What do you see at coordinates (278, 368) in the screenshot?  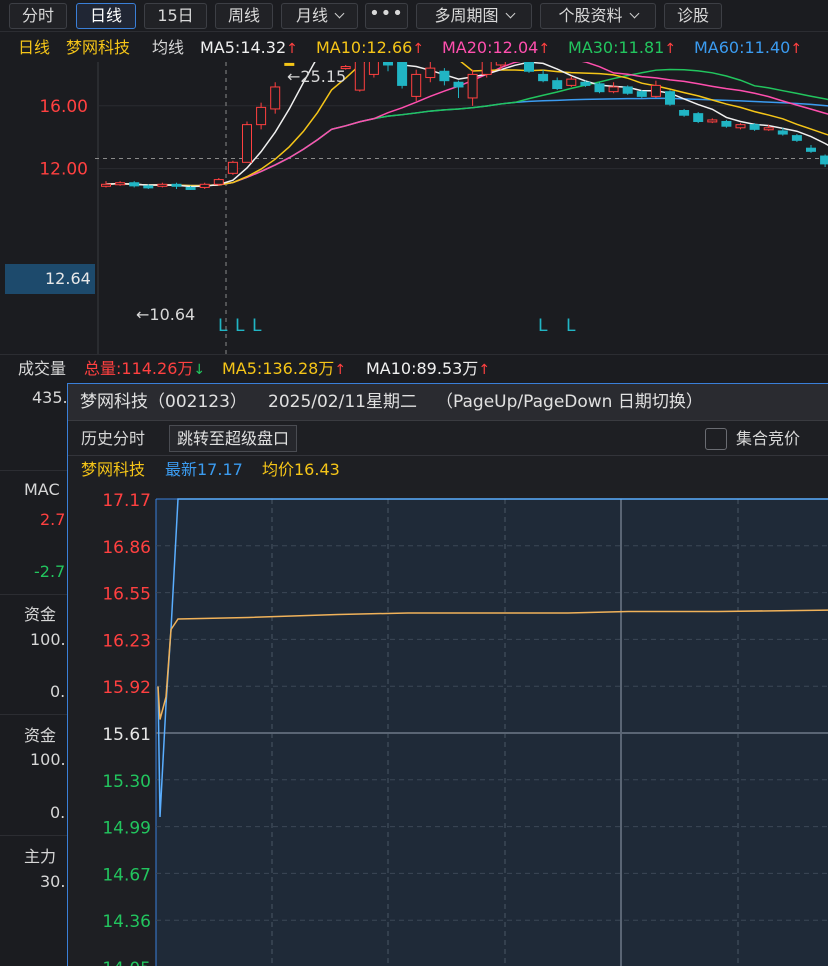 I see `volume-ma5-text: MA5:136.28万` at bounding box center [278, 368].